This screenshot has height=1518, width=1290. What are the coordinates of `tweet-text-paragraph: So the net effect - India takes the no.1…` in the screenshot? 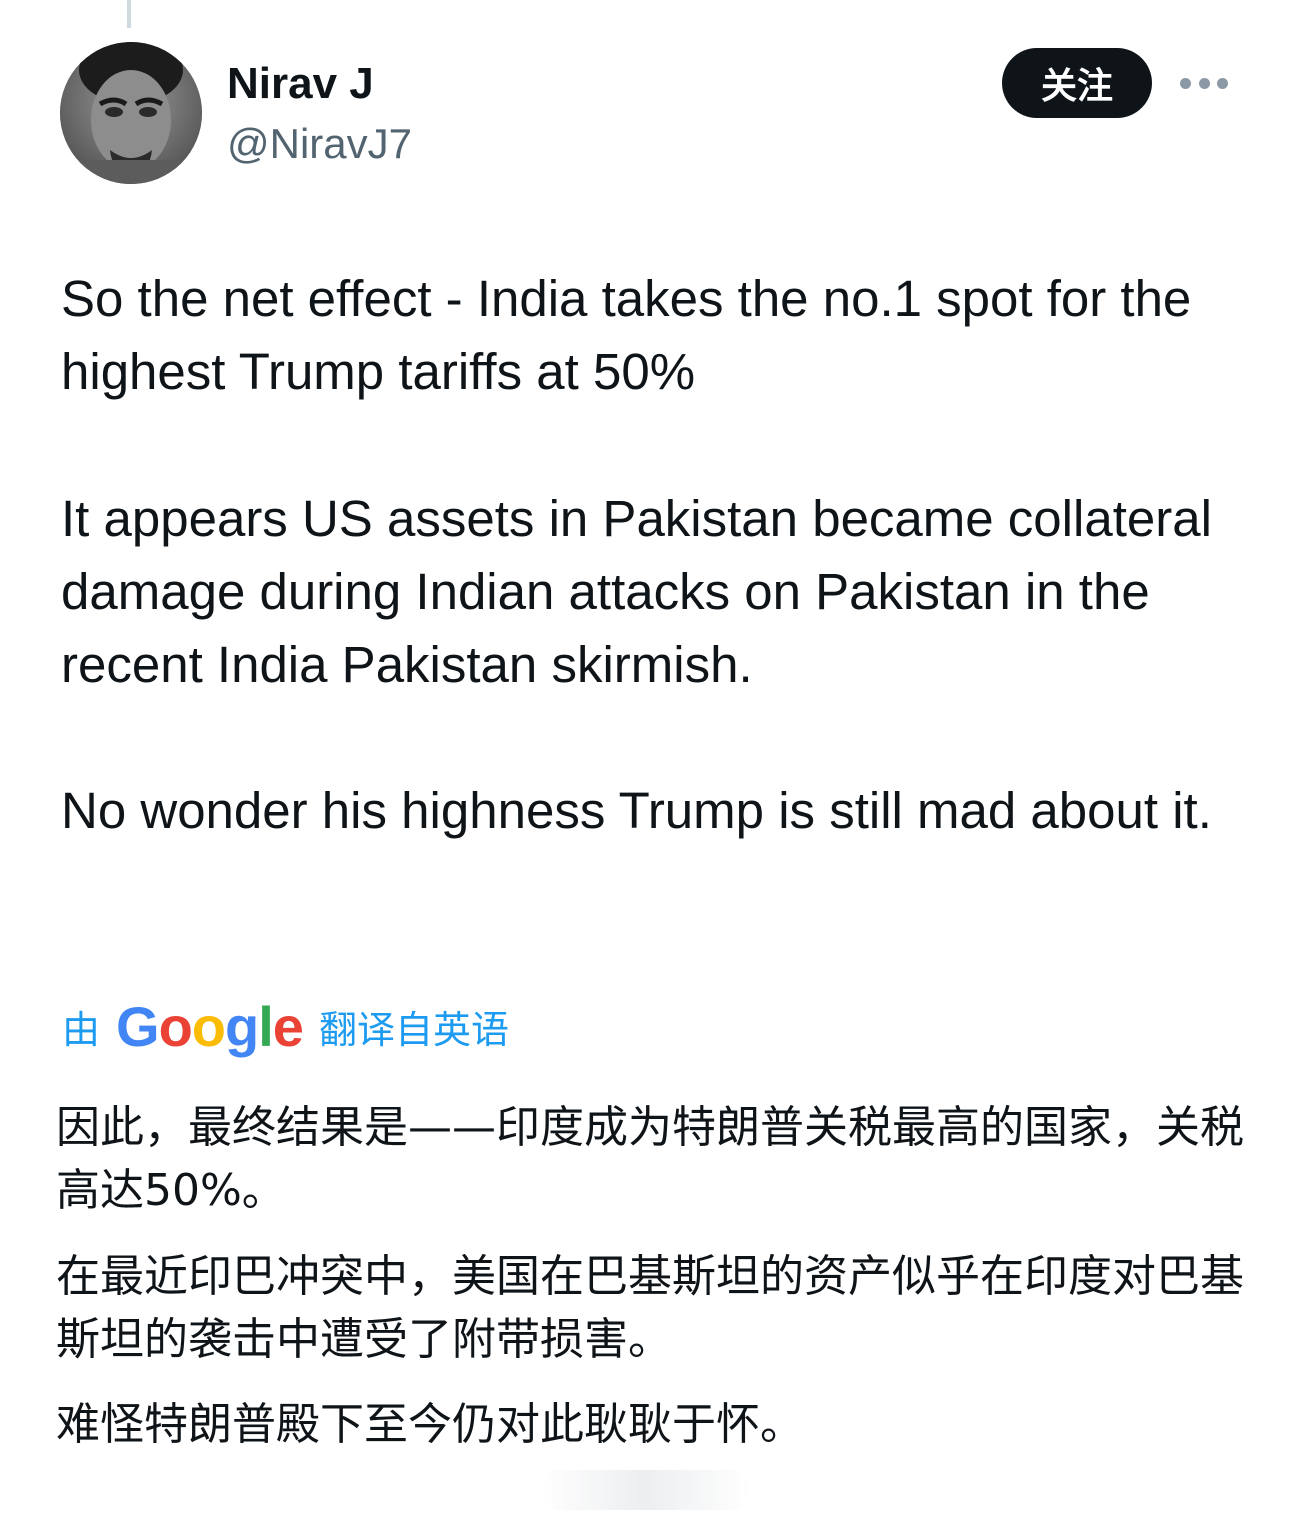 It's located at (626, 335).